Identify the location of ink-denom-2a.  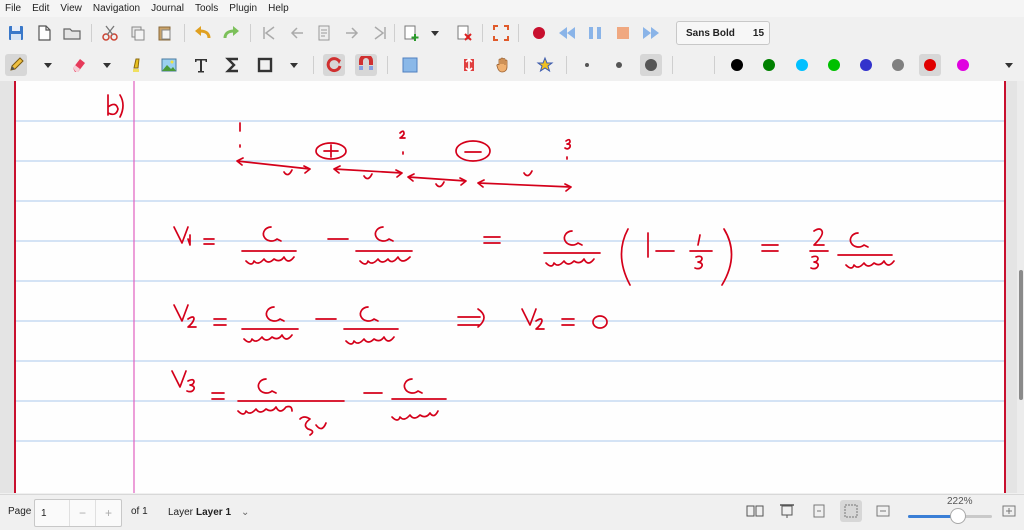
(268, 338).